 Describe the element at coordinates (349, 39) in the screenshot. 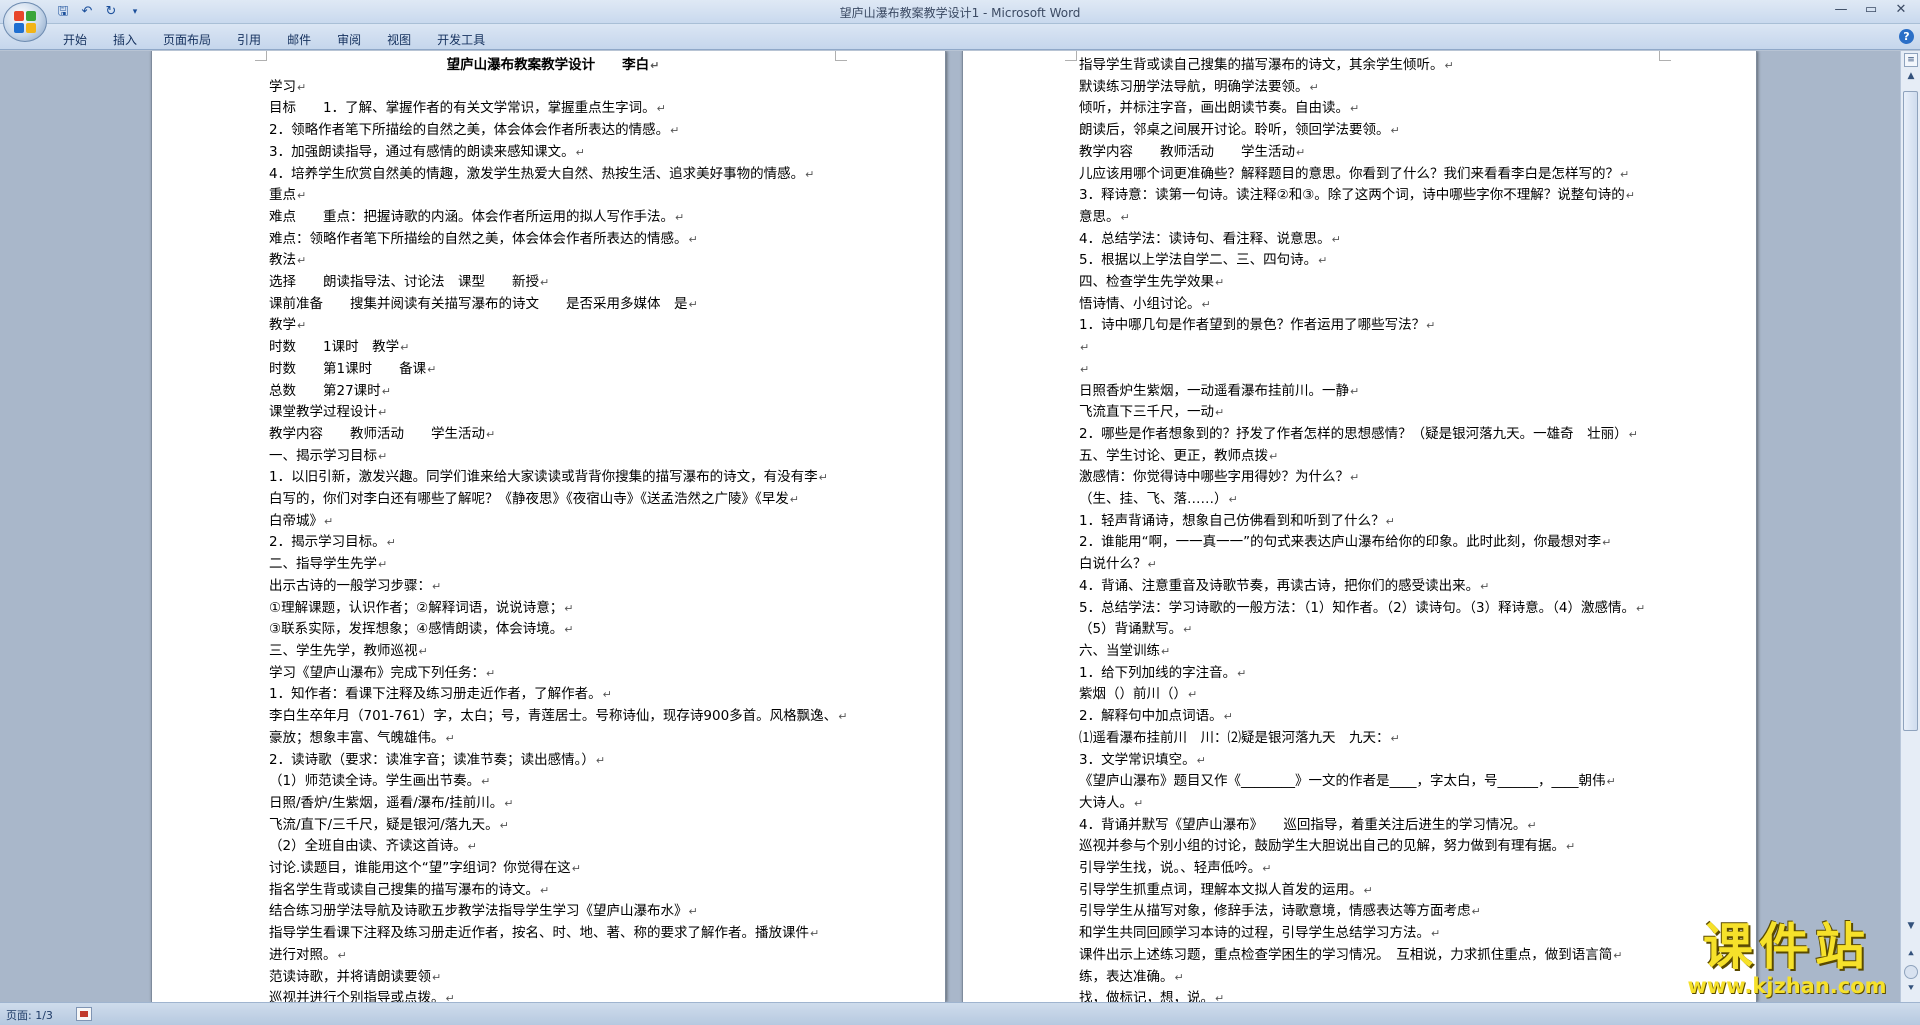

I see `tab-review: 审阅` at that location.